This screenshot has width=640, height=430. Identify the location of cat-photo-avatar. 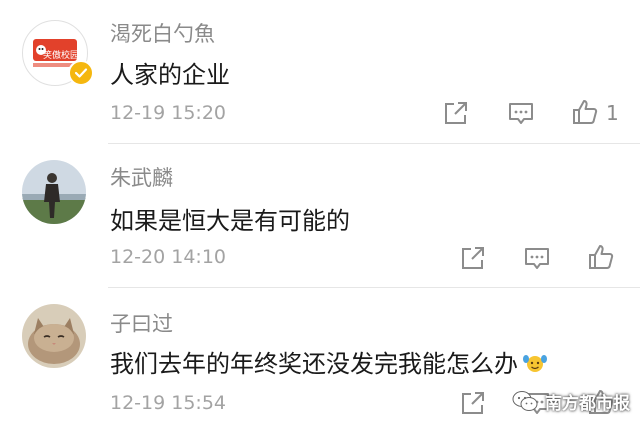
(54, 336).